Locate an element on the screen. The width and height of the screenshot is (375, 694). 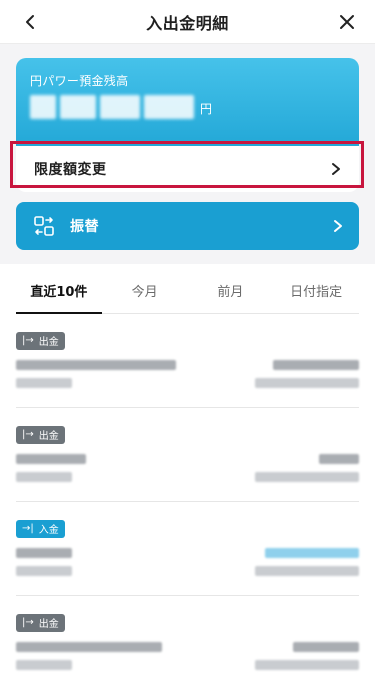
balance-unit: 円 is located at coordinates (206, 109).